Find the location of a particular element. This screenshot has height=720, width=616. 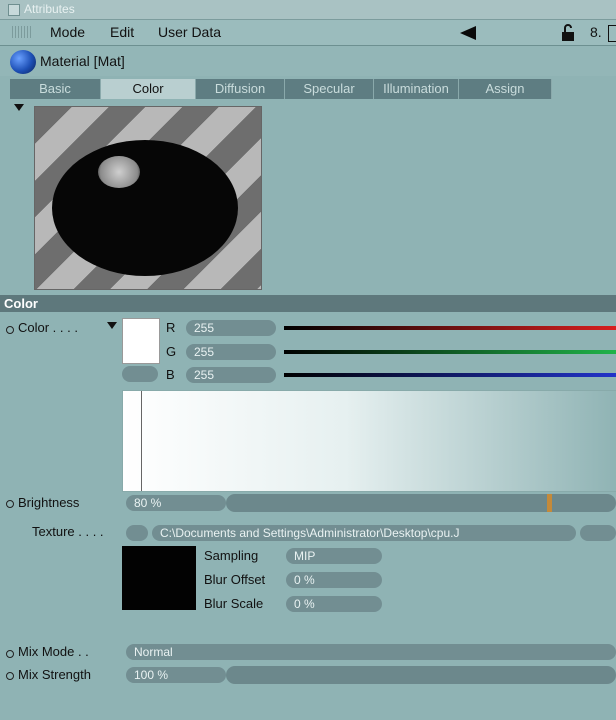

window-titlebar: Attributes is located at coordinates (308, 10).